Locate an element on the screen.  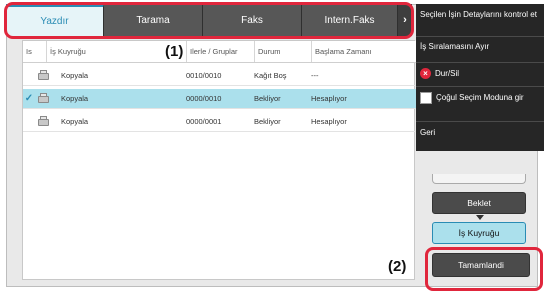
stop-delete-icon: × is located at coordinates (425, 73).